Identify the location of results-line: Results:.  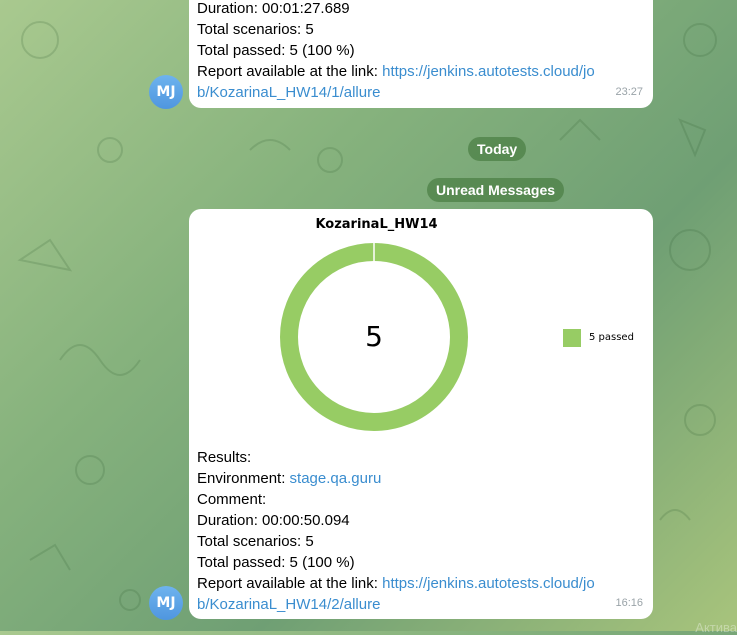
(224, 457).